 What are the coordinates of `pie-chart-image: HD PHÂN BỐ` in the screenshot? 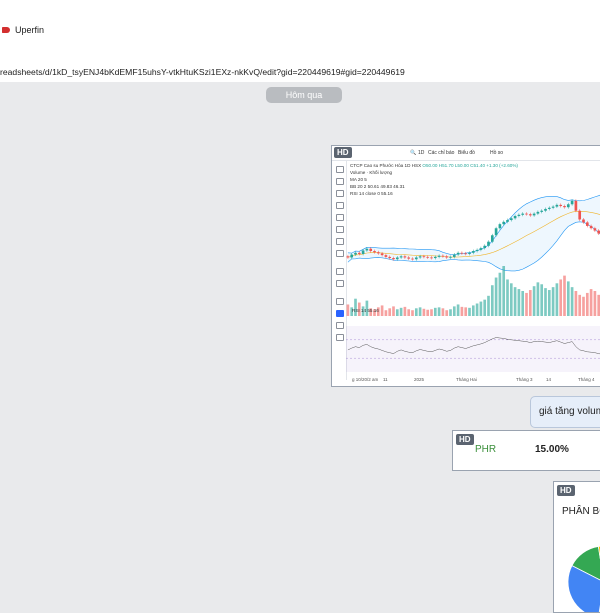 It's located at (576, 547).